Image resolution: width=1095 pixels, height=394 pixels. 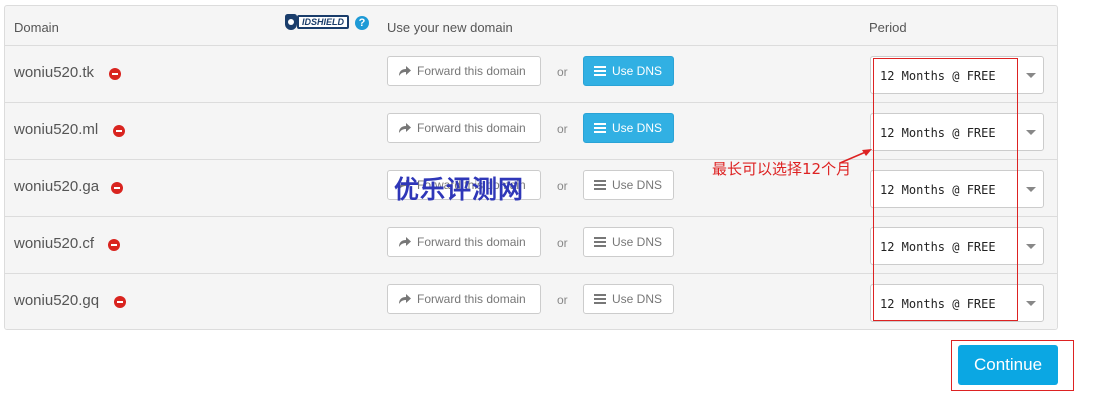 I want to click on watermark-text: 优乐评测网, so click(x=459, y=189).